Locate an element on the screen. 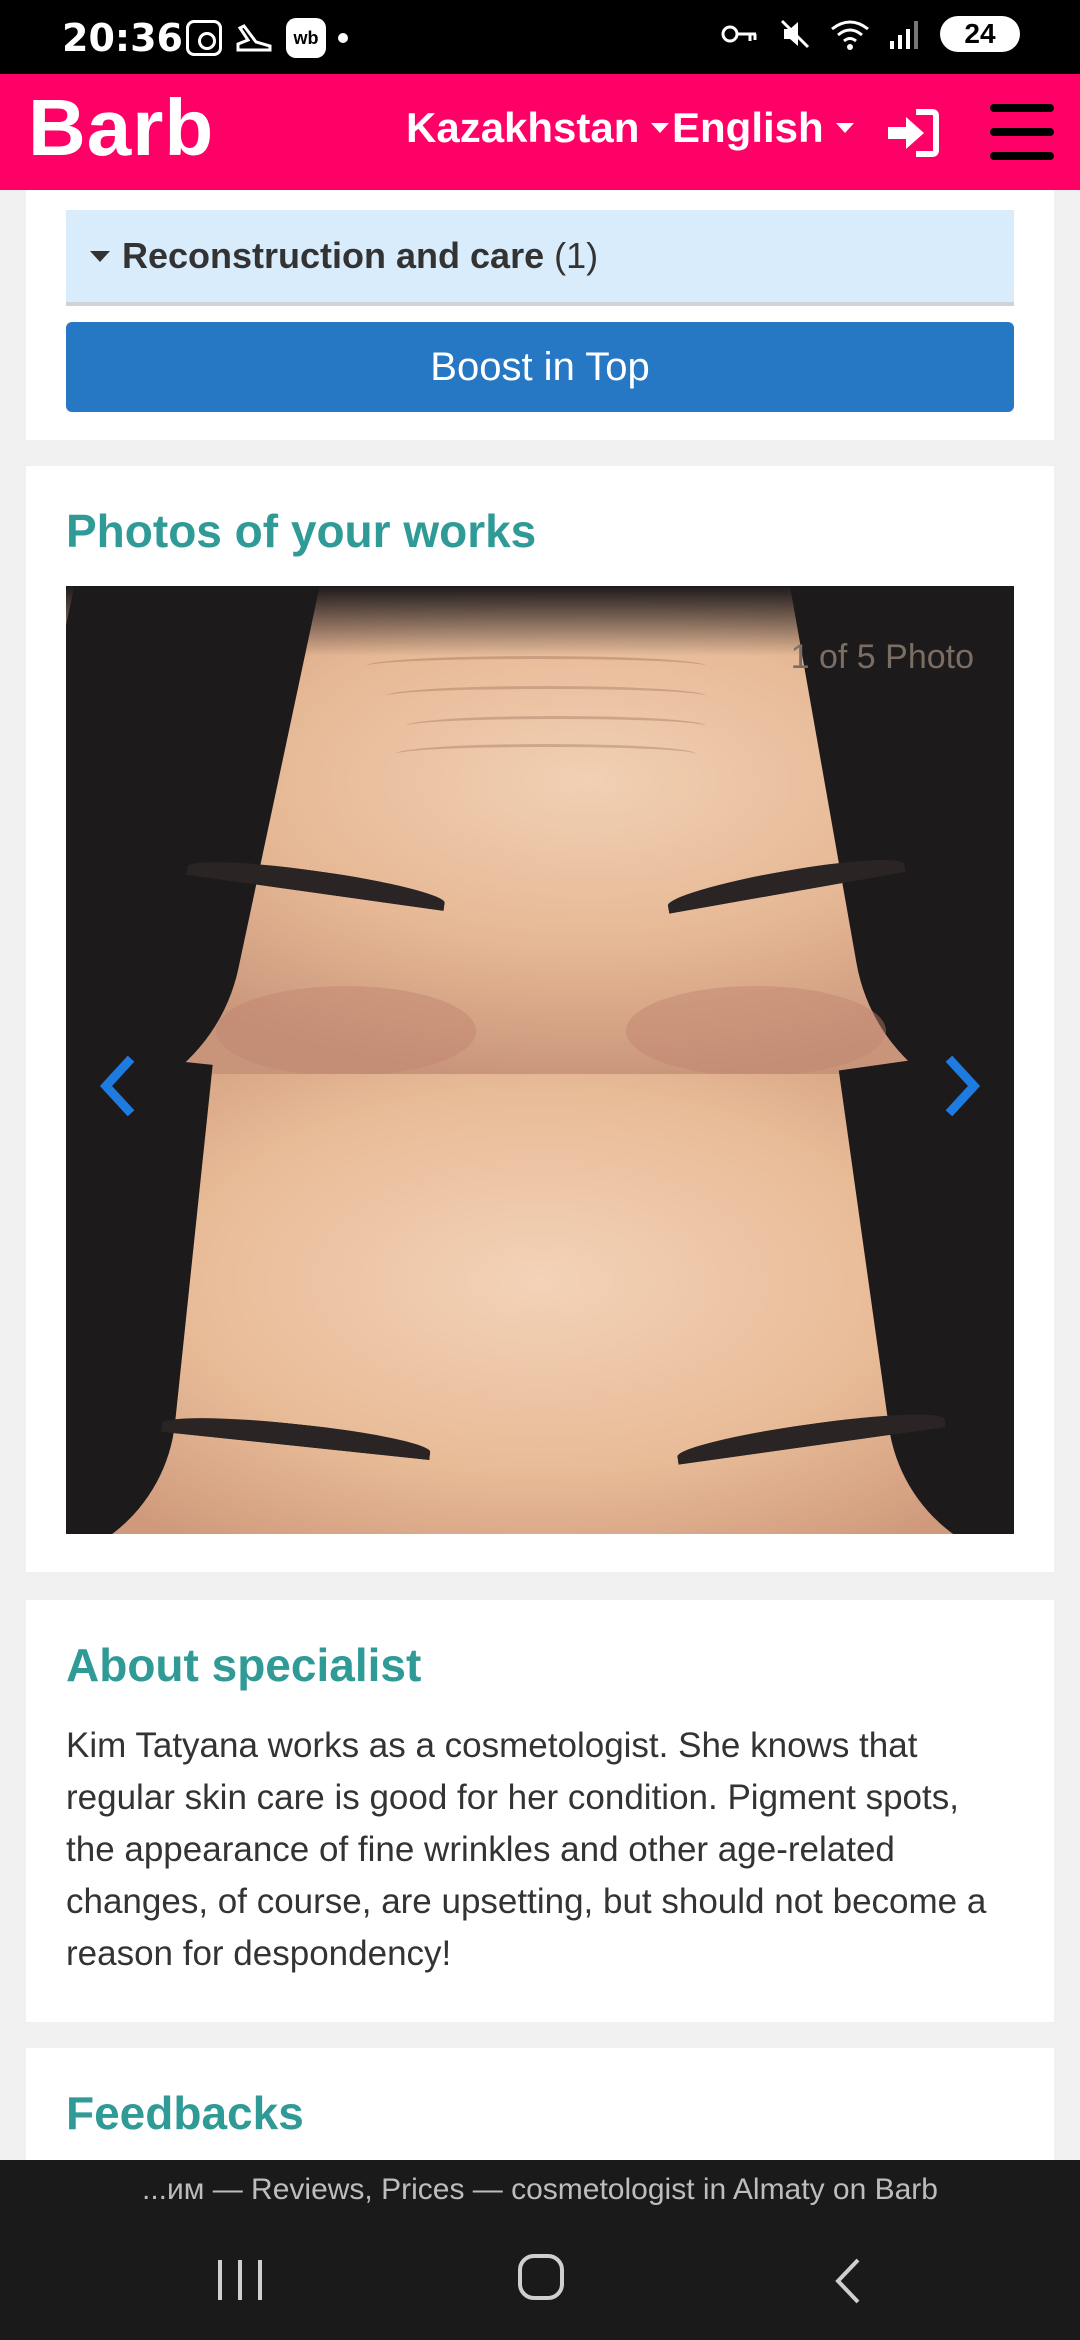 Image resolution: width=1080 pixels, height=2340 pixels. status-time: 20:36 is located at coordinates (122, 38).